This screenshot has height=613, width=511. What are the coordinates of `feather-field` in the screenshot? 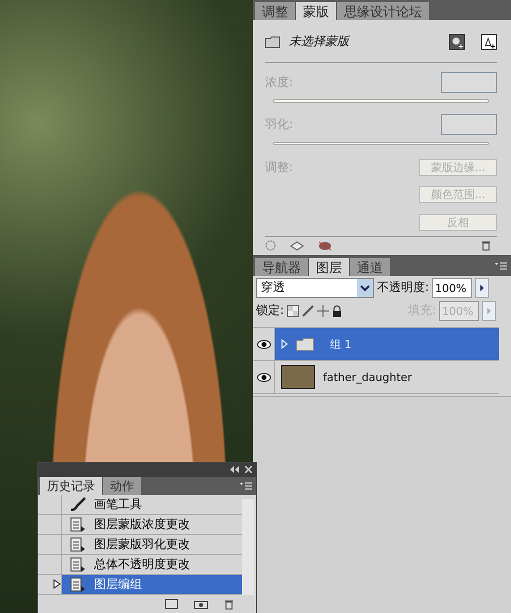 It's located at (469, 125).